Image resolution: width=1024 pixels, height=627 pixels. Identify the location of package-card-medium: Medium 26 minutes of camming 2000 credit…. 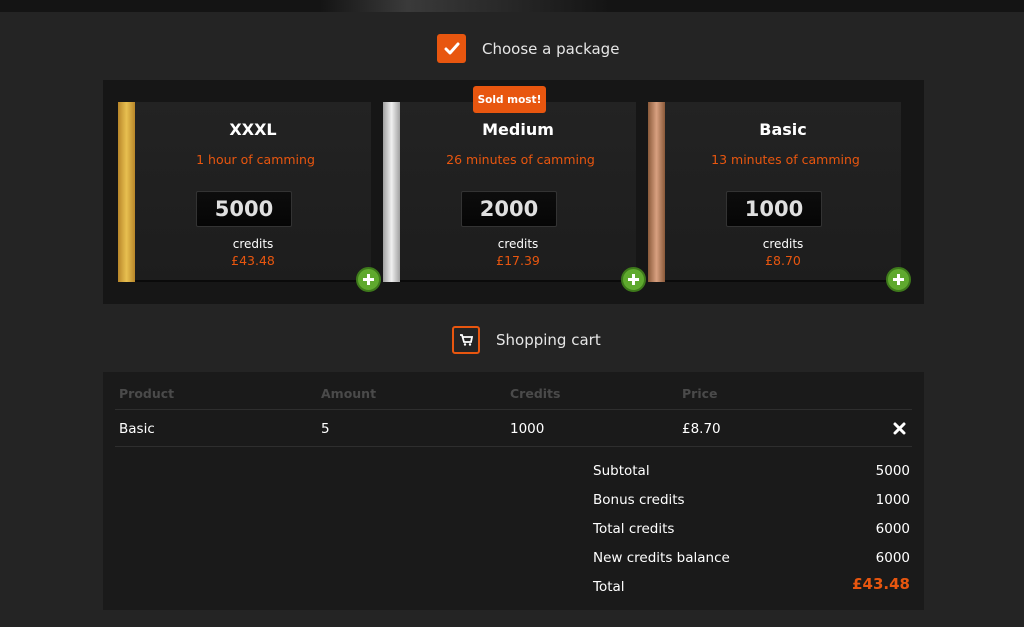
(514, 197).